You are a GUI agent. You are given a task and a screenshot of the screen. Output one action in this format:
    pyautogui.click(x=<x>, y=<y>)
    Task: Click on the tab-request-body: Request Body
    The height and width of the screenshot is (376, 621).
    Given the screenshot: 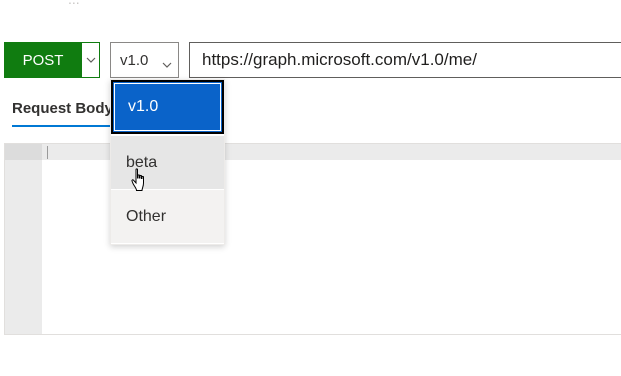 What is the action you would take?
    pyautogui.click(x=62, y=108)
    